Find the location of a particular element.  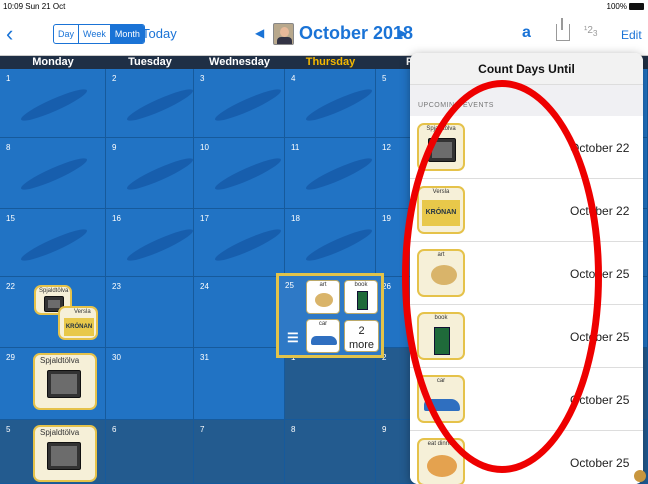

more-events-button: 2 more is located at coordinates (361, 336).